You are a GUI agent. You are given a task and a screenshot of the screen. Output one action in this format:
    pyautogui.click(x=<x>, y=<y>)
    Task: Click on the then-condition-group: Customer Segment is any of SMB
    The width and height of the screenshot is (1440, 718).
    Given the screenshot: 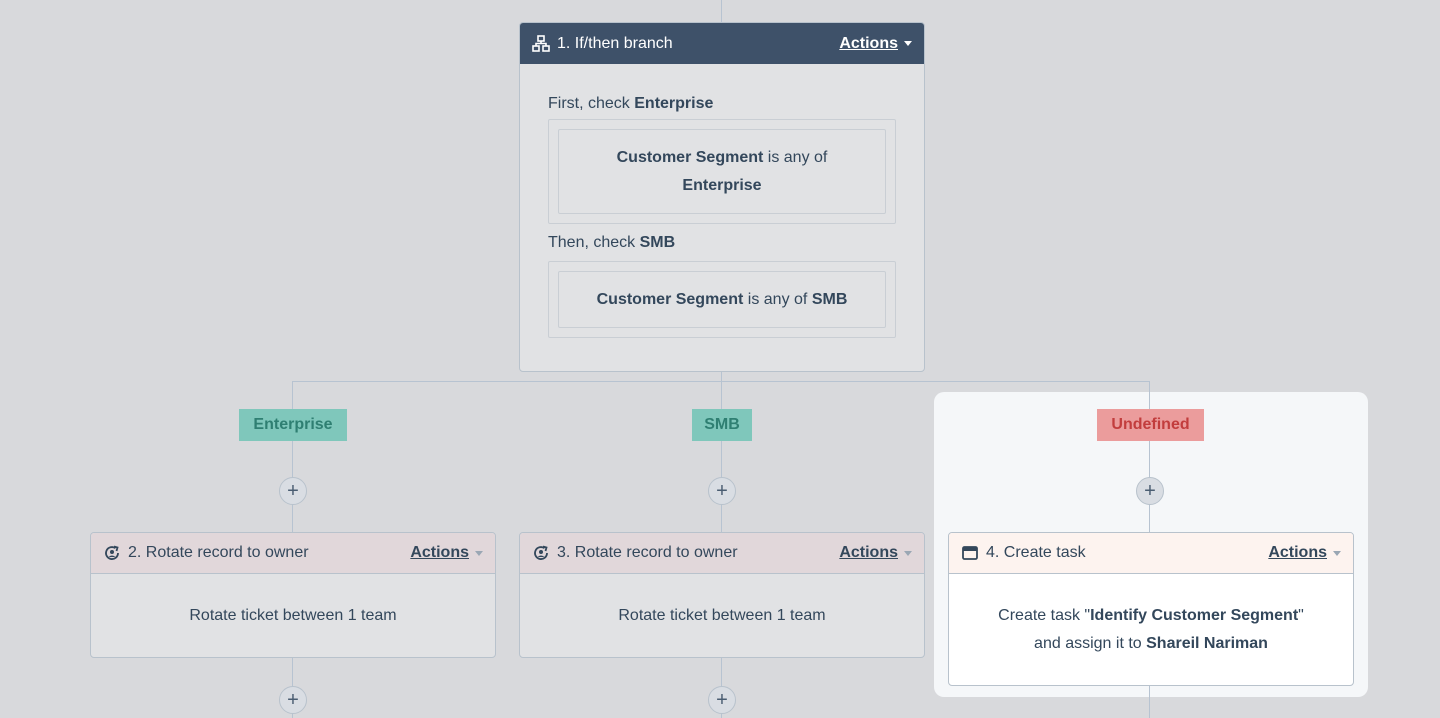 What is the action you would take?
    pyautogui.click(x=722, y=299)
    